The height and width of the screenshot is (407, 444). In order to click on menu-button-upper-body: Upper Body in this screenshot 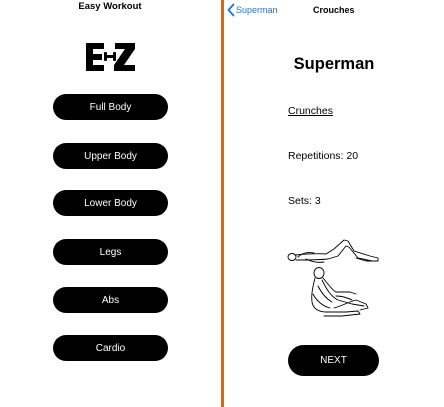, I will do `click(110, 156)`.